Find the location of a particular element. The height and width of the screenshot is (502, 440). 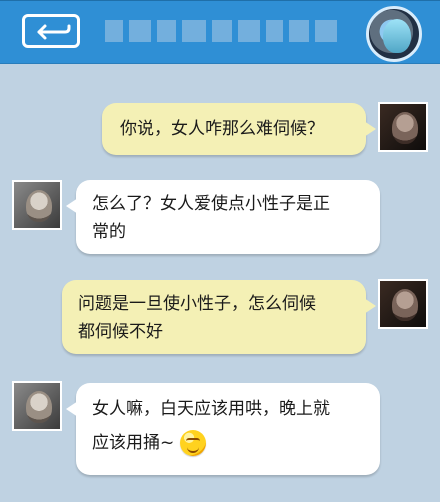

message-bubble-incoming: 怎么了？女人爱使点小性子是正 常的 is located at coordinates (223, 217).